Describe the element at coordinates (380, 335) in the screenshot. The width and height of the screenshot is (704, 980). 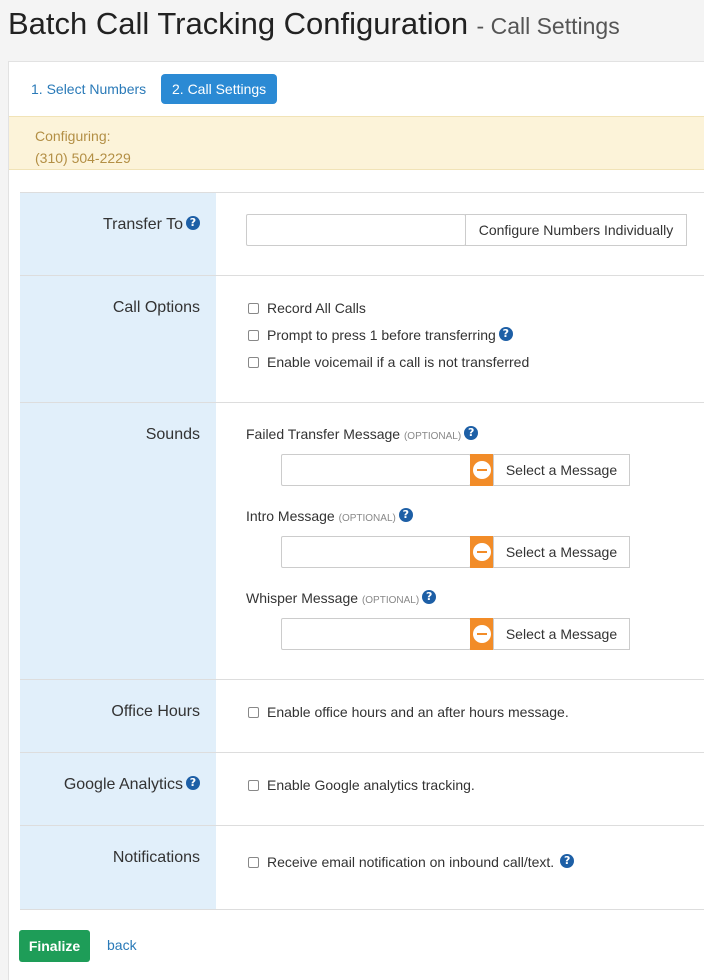
I see `prompt-press-1-option: Prompt to press 1 before transferring?` at that location.